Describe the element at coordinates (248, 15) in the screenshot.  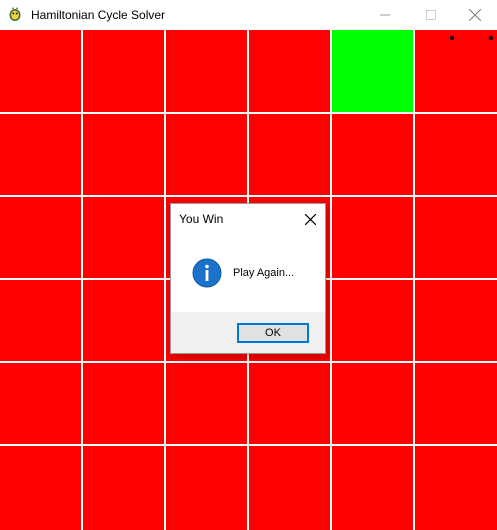
I see `title-bar: Hamiltonian Cycle Solver` at that location.